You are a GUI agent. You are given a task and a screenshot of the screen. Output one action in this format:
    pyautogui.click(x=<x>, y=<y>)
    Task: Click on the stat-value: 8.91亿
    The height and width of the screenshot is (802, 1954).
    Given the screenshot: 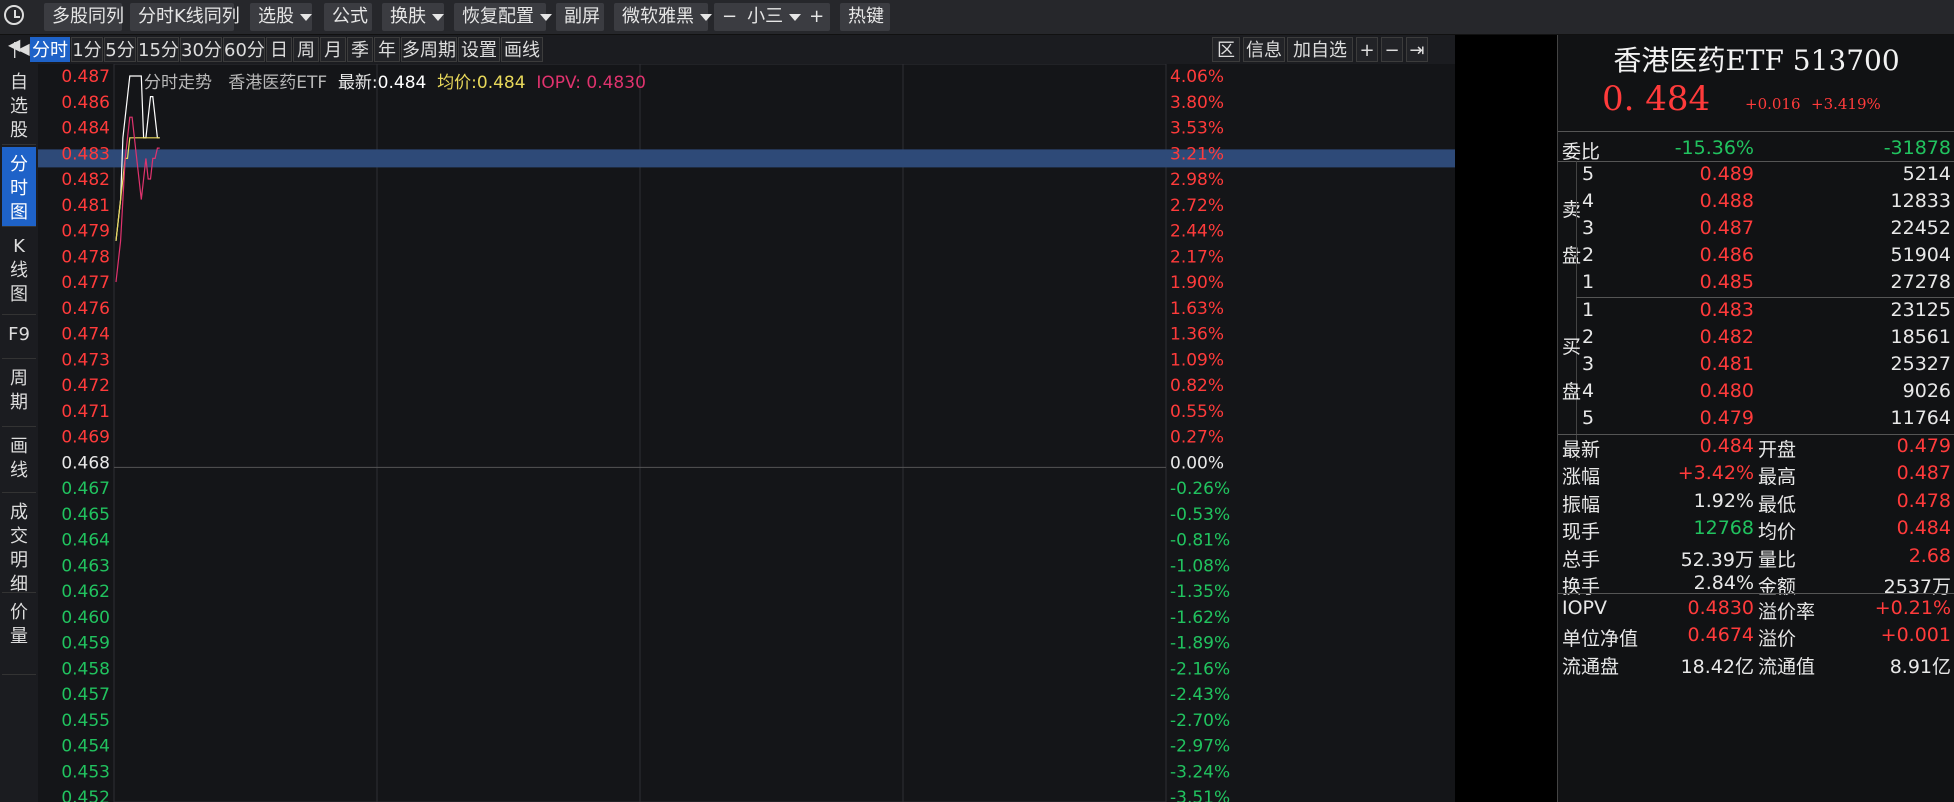 What is the action you would take?
    pyautogui.click(x=1920, y=666)
    